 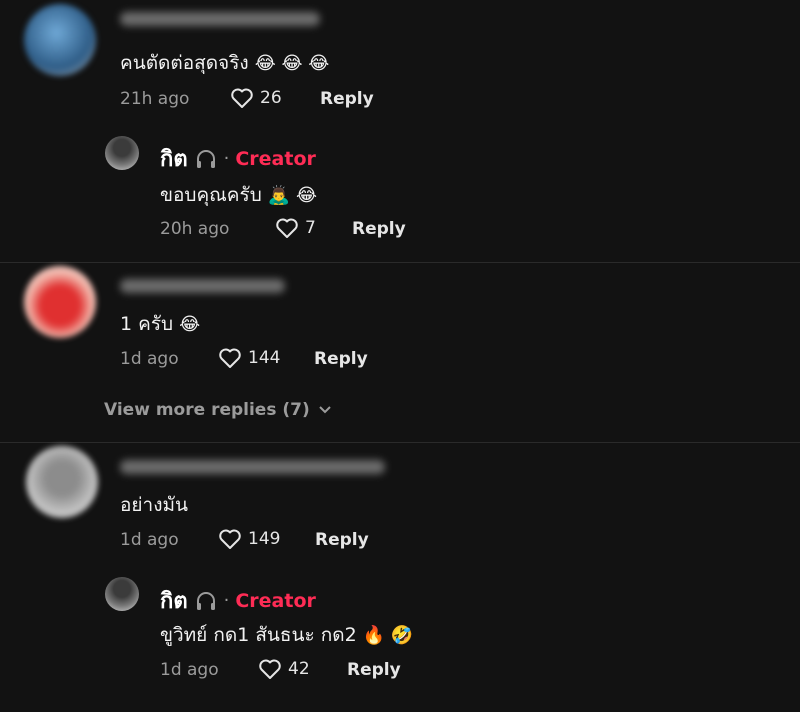 What do you see at coordinates (388, 635) in the screenshot?
I see `emoji: 🔥 🤣` at bounding box center [388, 635].